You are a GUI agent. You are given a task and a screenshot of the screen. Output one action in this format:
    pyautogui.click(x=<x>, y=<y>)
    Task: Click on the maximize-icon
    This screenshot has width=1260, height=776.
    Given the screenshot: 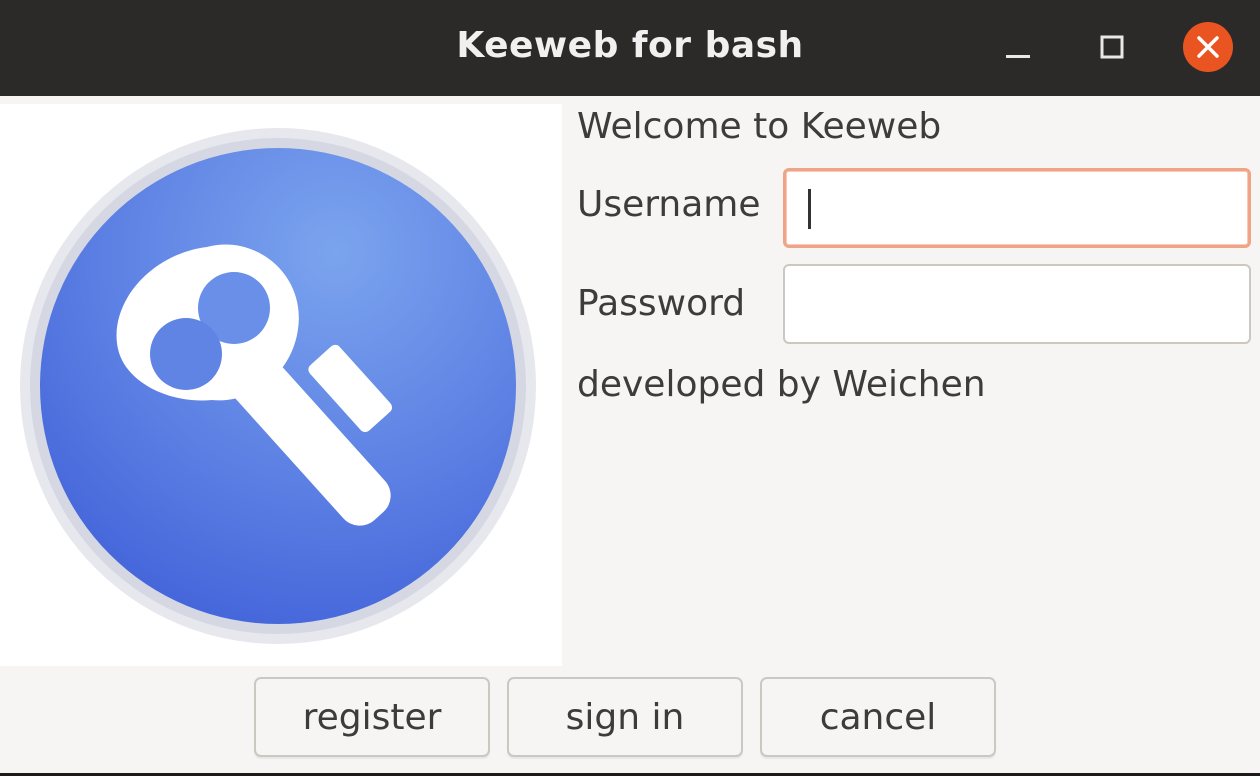 What is the action you would take?
    pyautogui.click(x=1112, y=47)
    